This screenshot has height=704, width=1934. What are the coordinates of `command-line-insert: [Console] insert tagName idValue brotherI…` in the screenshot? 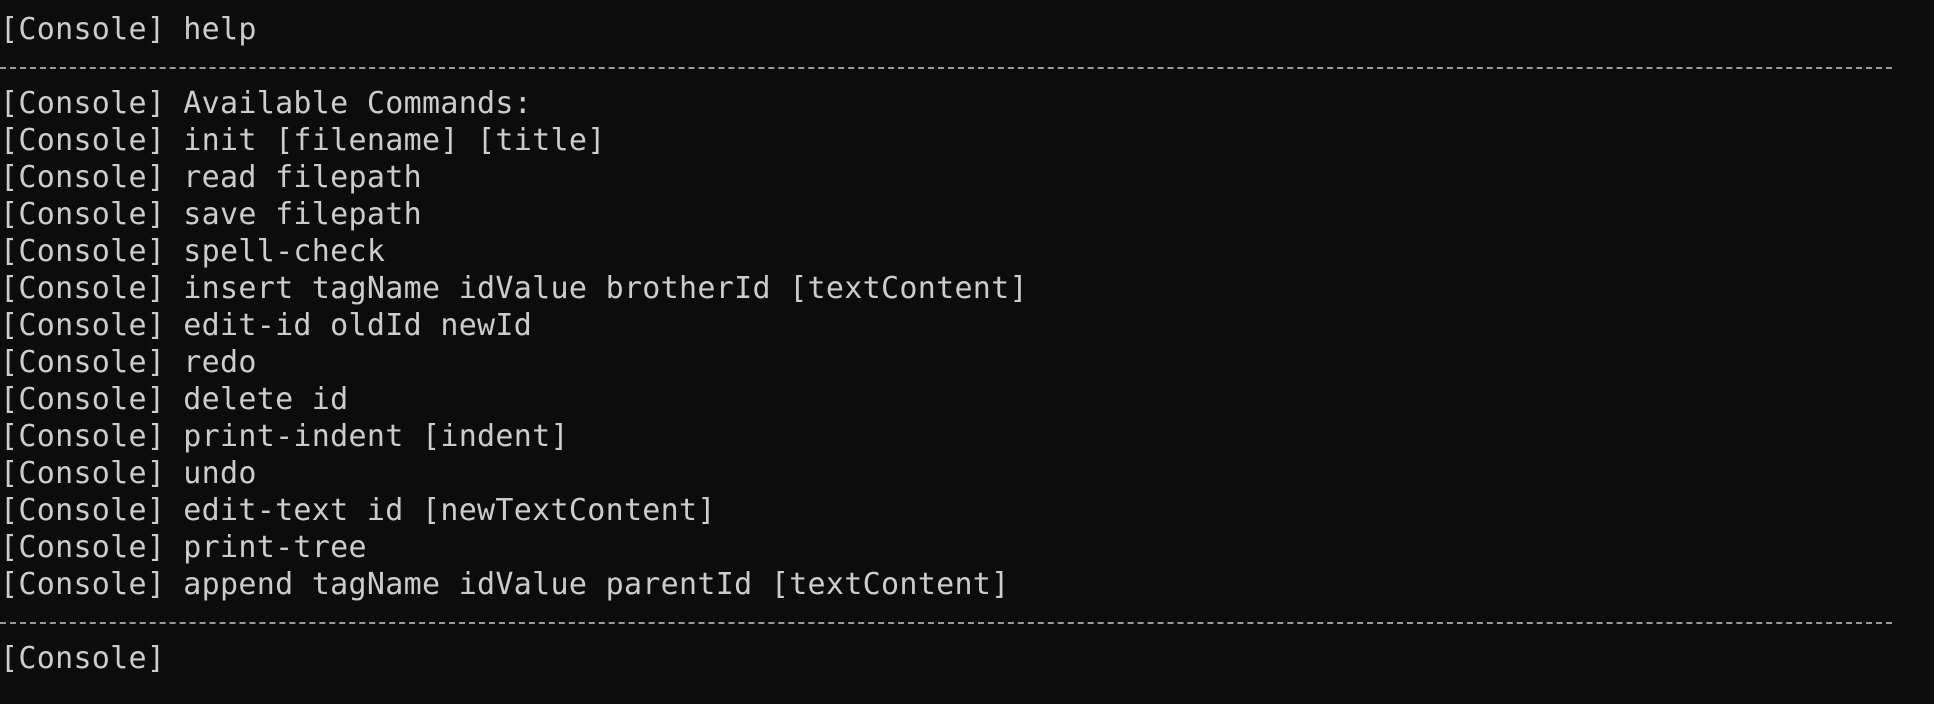 It's located at (967, 288).